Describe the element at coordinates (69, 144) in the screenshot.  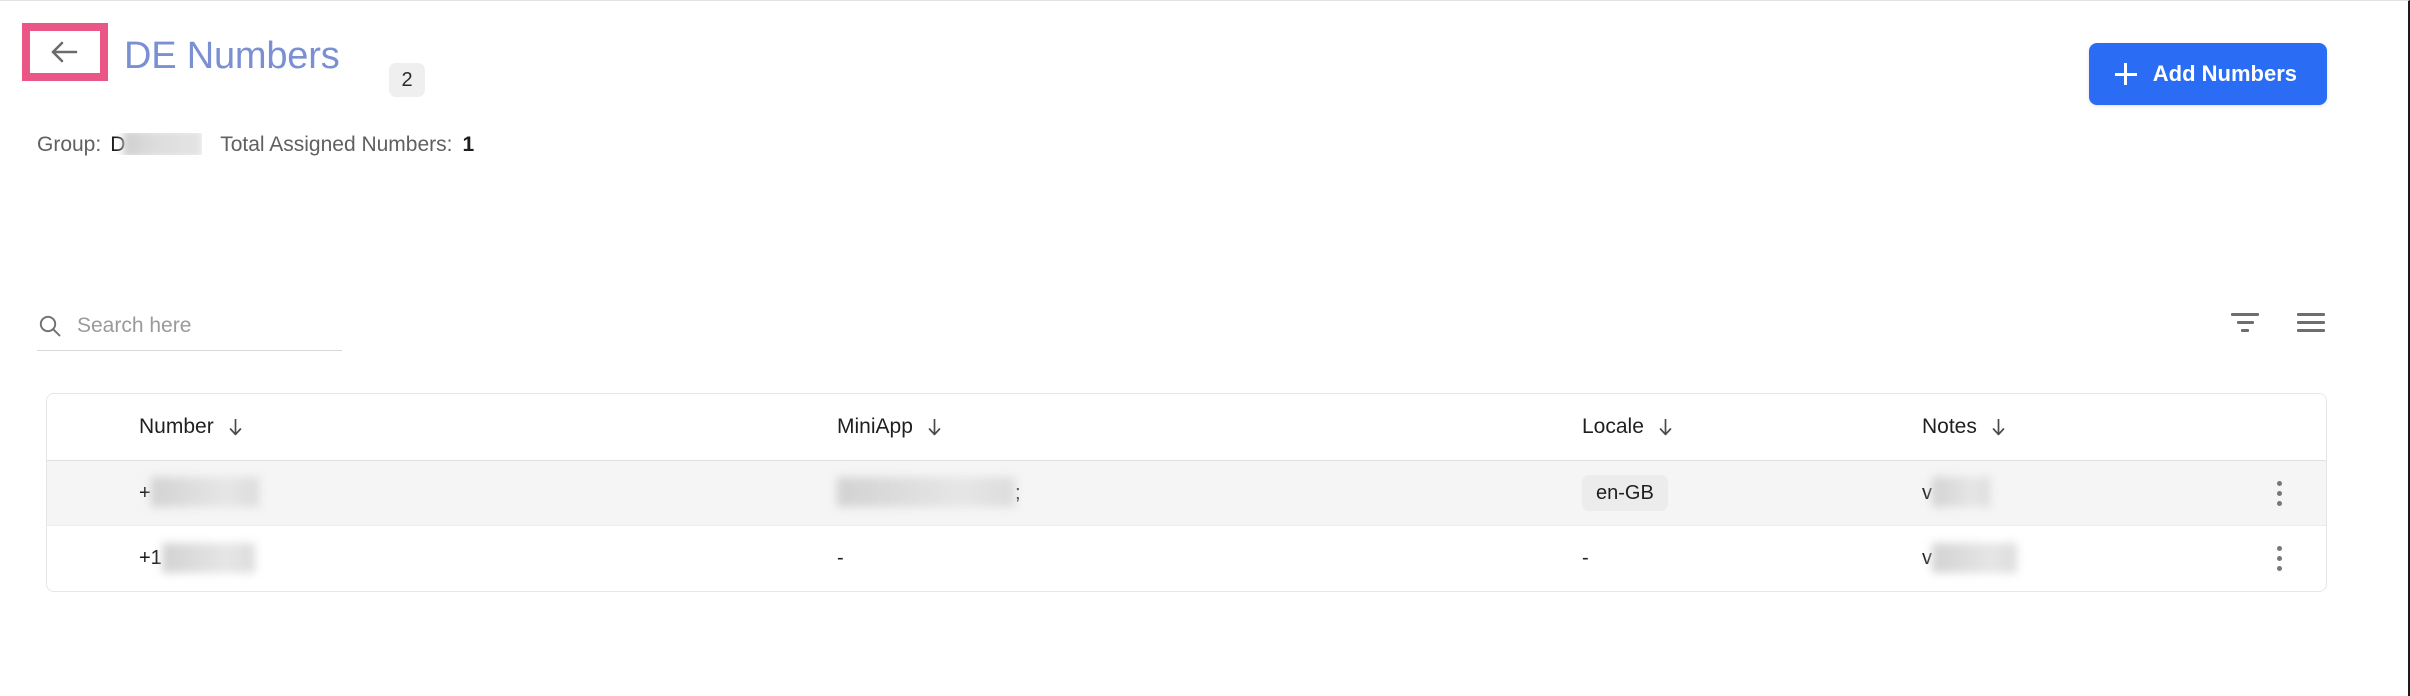
I see `group-label: Group:` at that location.